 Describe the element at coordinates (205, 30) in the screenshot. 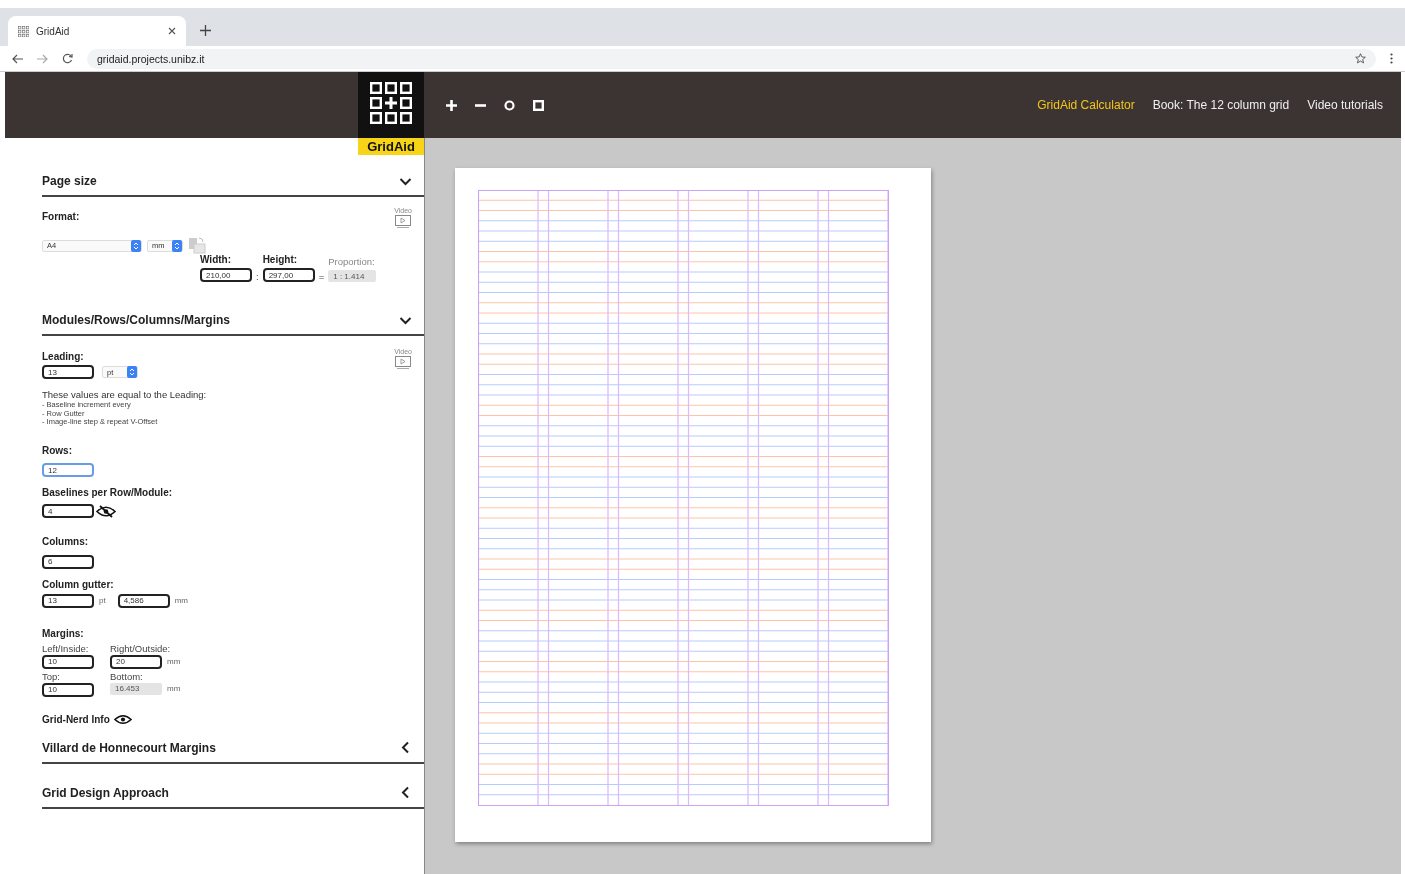

I see `new-tab-icon` at that location.